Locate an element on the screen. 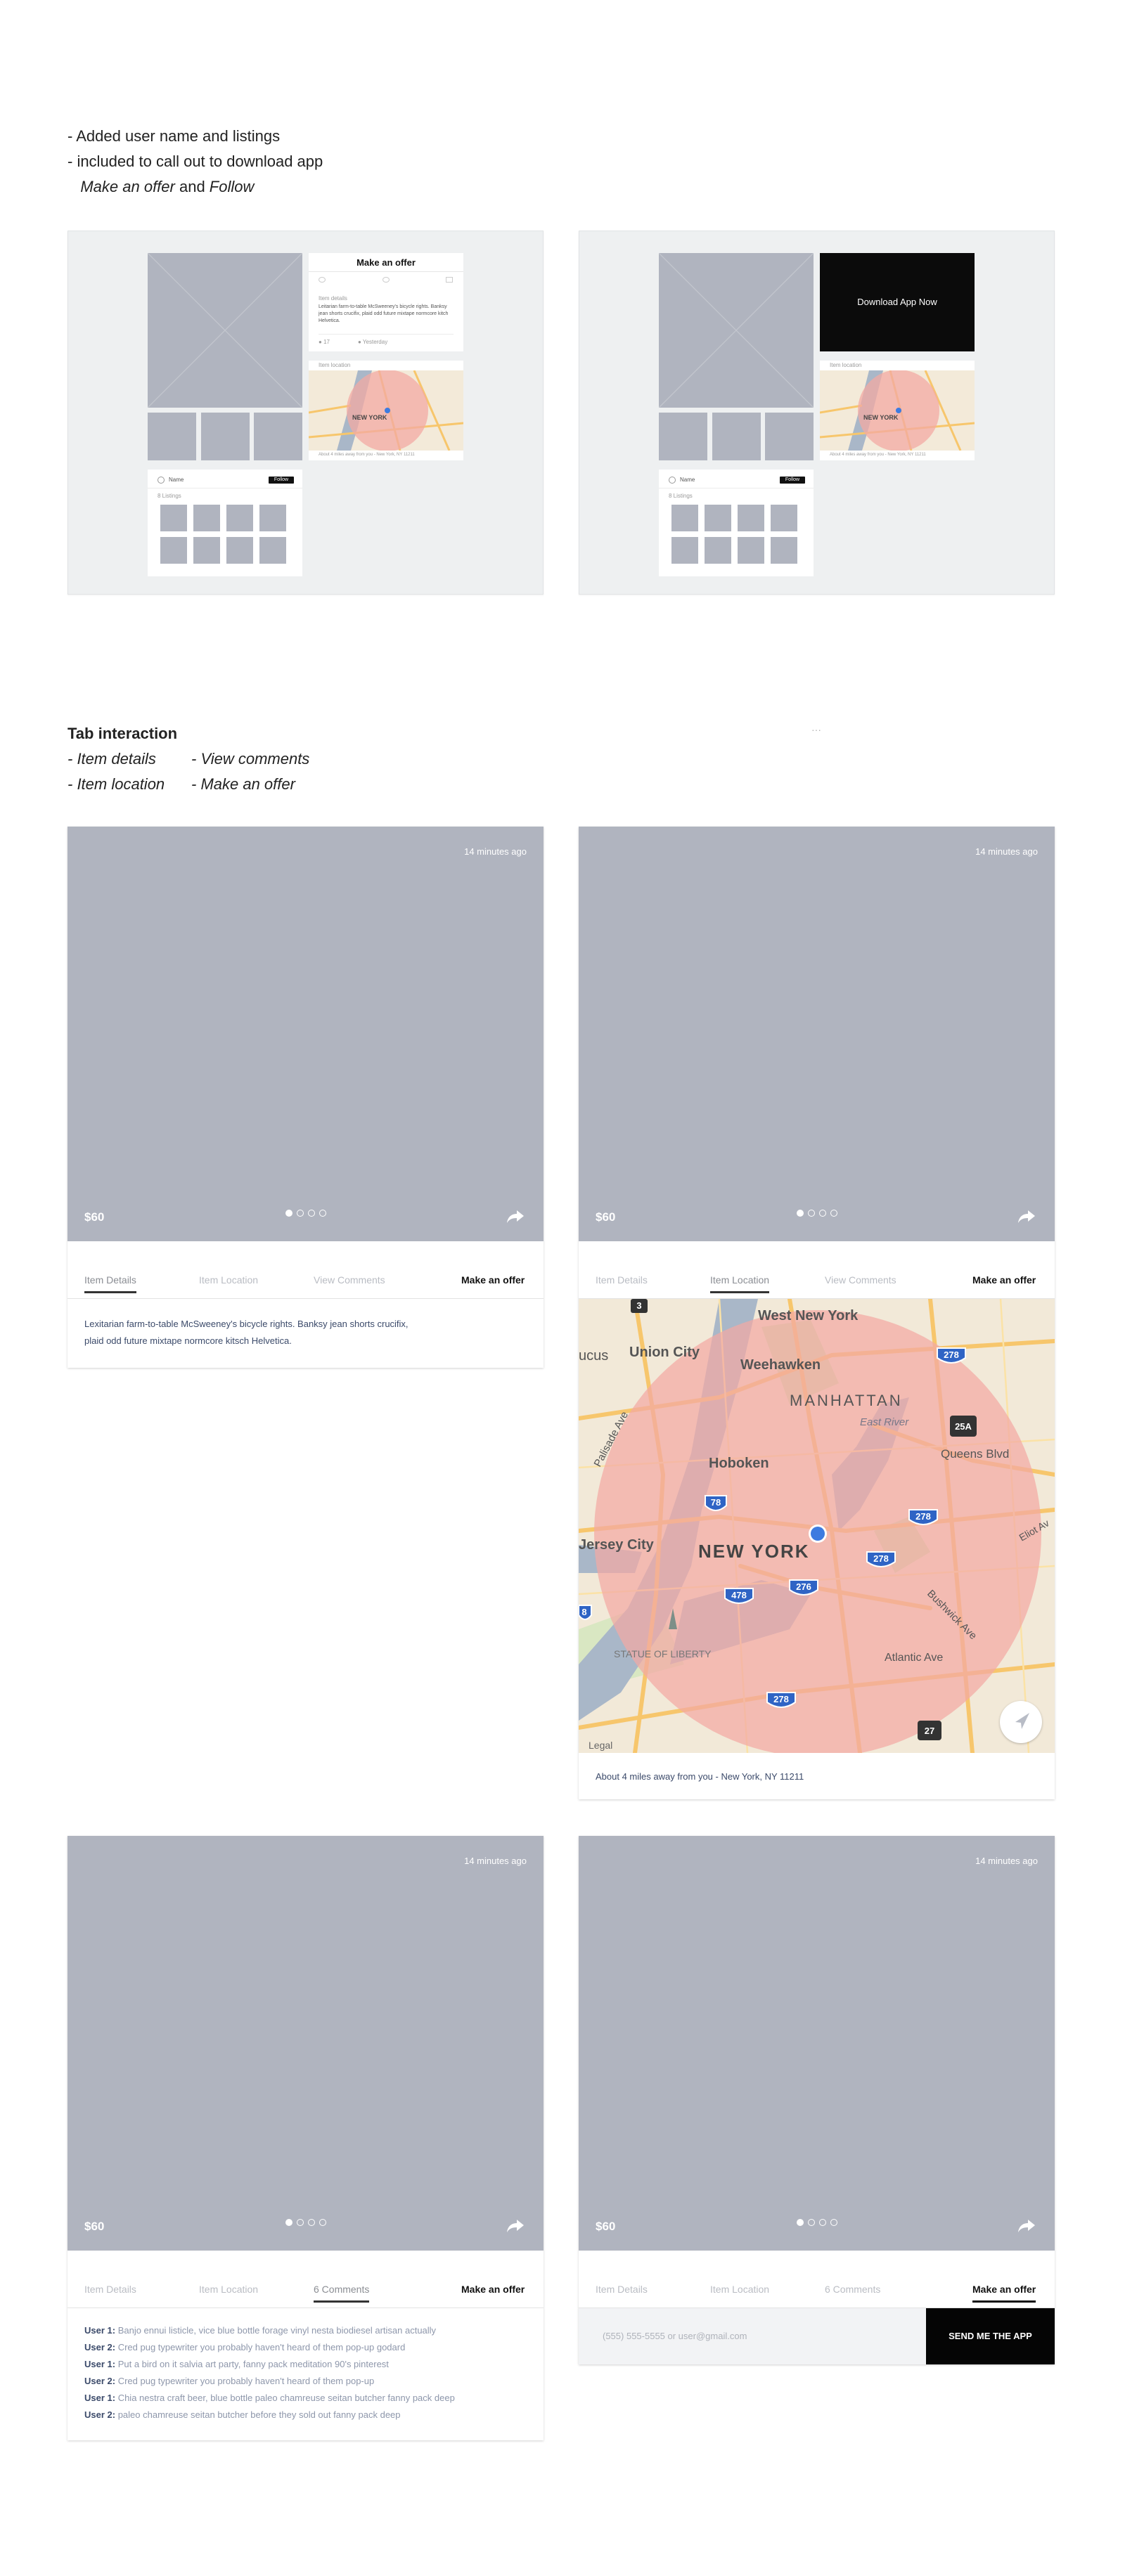 The height and width of the screenshot is (2576, 1125). map-legal-link: Legal is located at coordinates (600, 1745).